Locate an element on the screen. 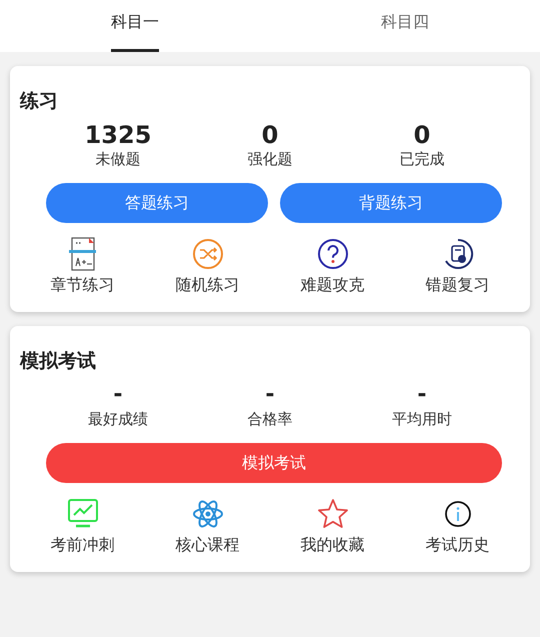 This screenshot has height=637, width=540. stat-label: 已完成 is located at coordinates (422, 159).